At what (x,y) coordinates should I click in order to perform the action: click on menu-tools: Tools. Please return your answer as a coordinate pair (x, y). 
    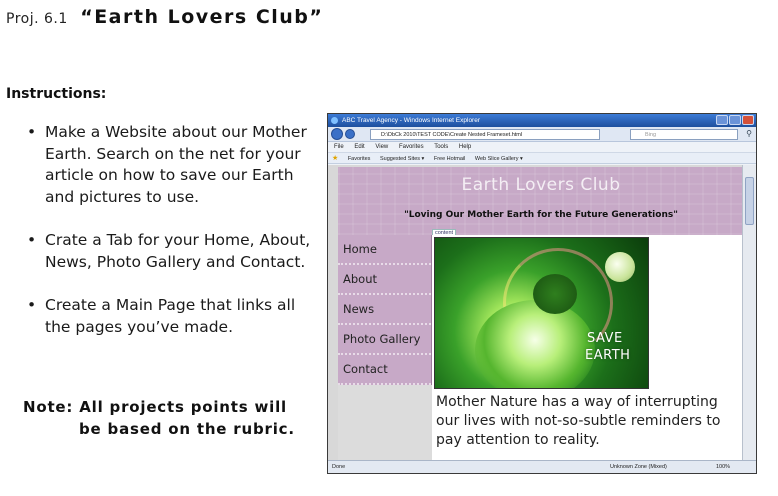
    Looking at the image, I should click on (441, 147).